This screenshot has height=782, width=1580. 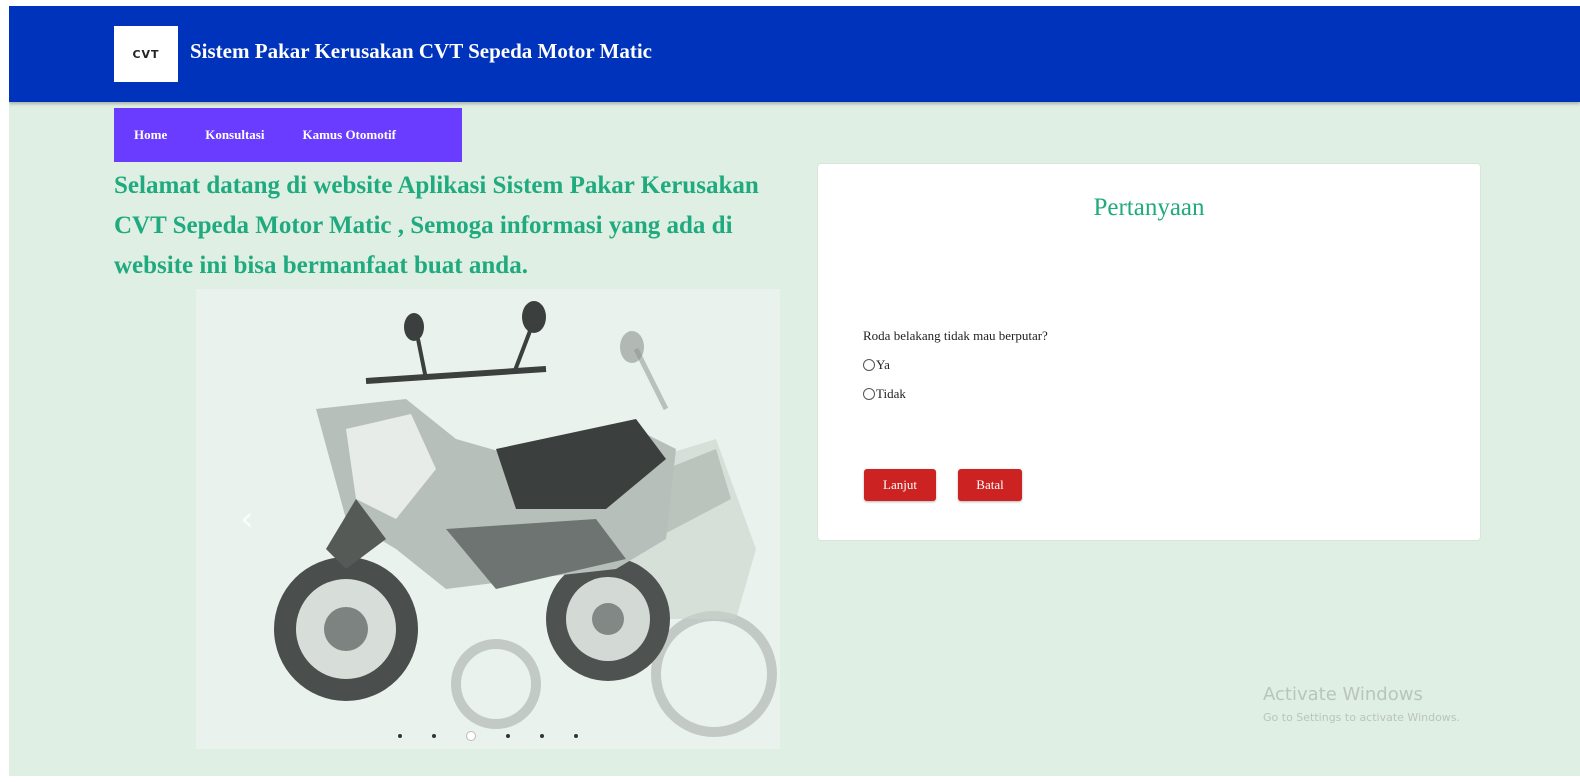 I want to click on radio-tidak, so click(x=869, y=394).